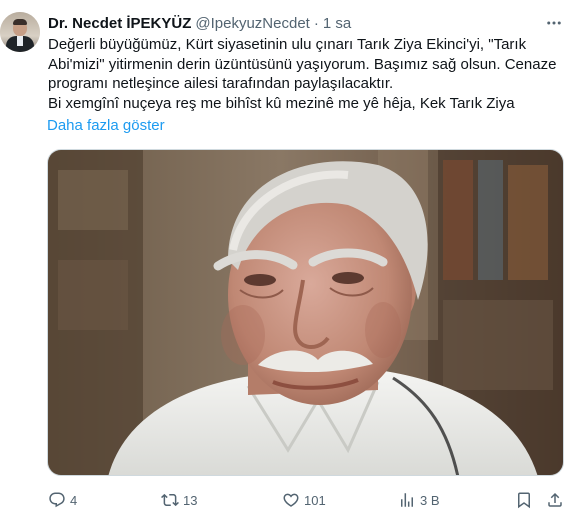 Image resolution: width=577 pixels, height=515 pixels. What do you see at coordinates (315, 500) in the screenshot?
I see `like-count: 101` at bounding box center [315, 500].